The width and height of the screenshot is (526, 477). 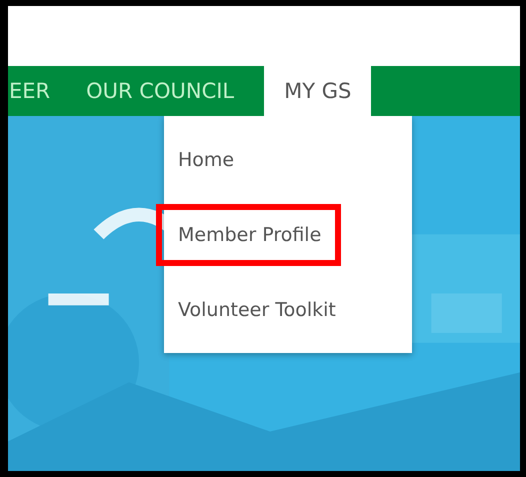 What do you see at coordinates (205, 159) in the screenshot?
I see `menu-item: Home` at bounding box center [205, 159].